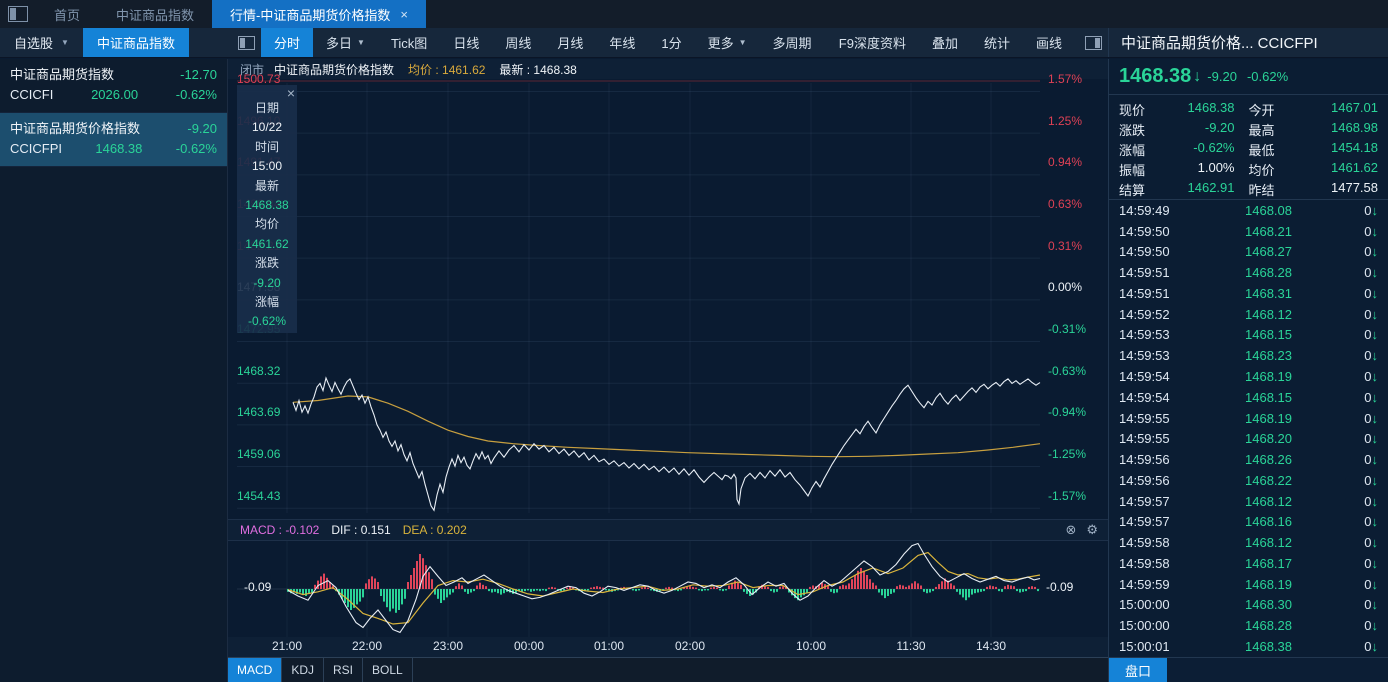 The image size is (1388, 682). Describe the element at coordinates (1248, 293) in the screenshot. I see `trade-row-4: 14:59:51 1468.31 0↓` at that location.